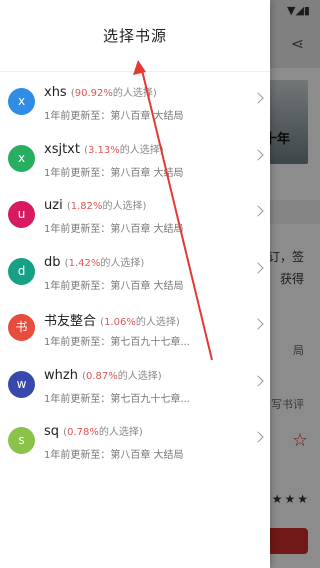  What do you see at coordinates (135, 102) in the screenshot?
I see `source-item: x xhs (90.92%的人选择) 1年前更新至：第八百章 大结局` at bounding box center [135, 102].